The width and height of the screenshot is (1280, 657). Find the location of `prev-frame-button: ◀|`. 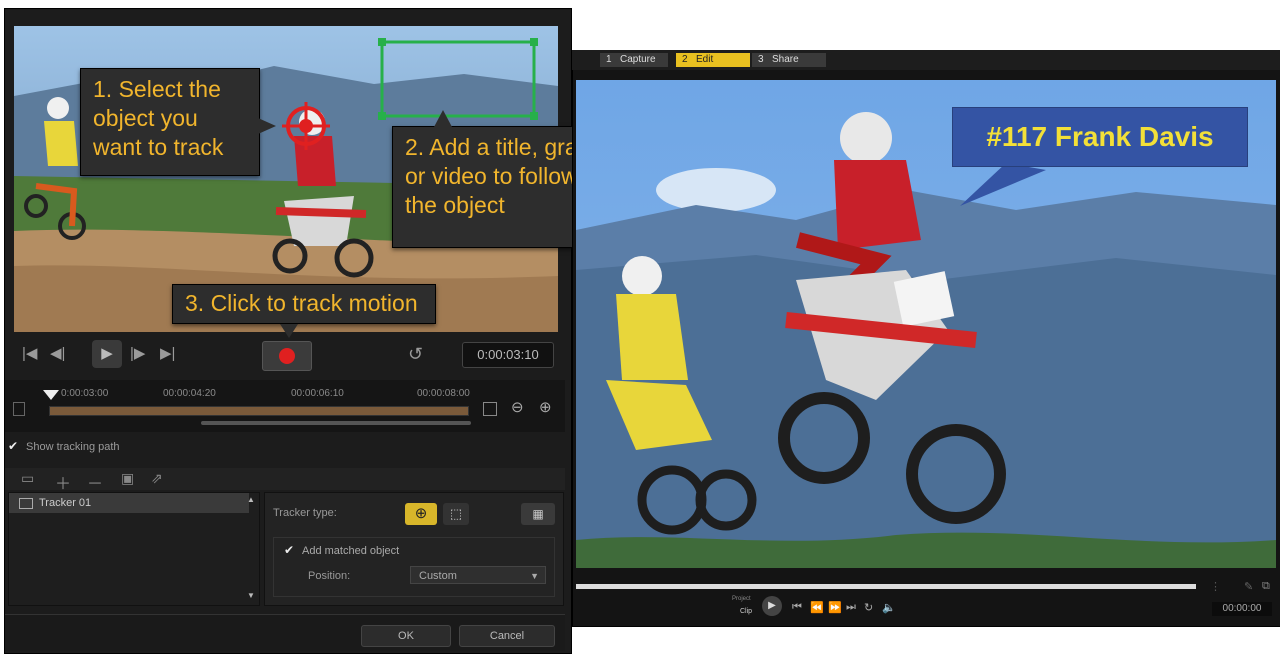

prev-frame-button: ◀| is located at coordinates (57, 354).